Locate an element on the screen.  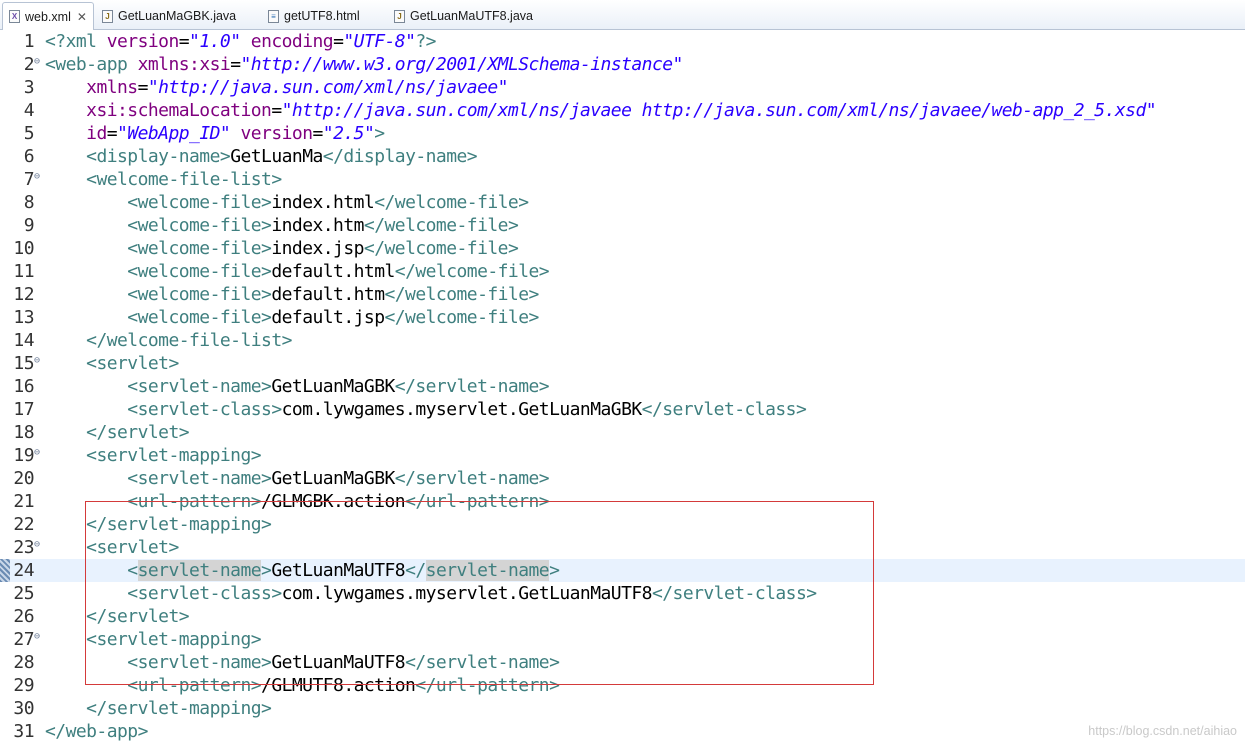
code-line: 30 </servlet-mapping> is located at coordinates (622, 708).